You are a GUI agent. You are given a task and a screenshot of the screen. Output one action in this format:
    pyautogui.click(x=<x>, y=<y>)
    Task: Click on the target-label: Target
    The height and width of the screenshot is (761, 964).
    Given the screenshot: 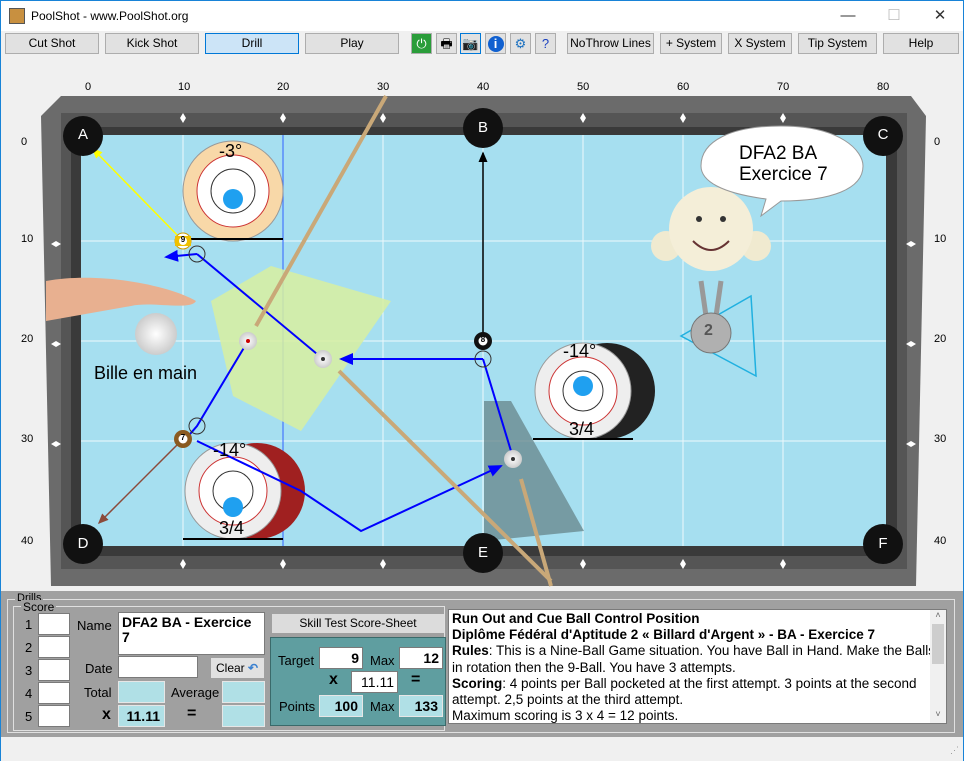 What is the action you would take?
    pyautogui.click(x=296, y=660)
    